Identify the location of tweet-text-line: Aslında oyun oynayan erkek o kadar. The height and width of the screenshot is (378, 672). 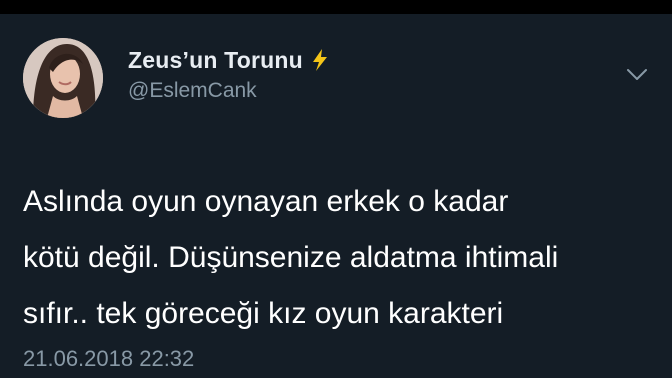
(266, 201).